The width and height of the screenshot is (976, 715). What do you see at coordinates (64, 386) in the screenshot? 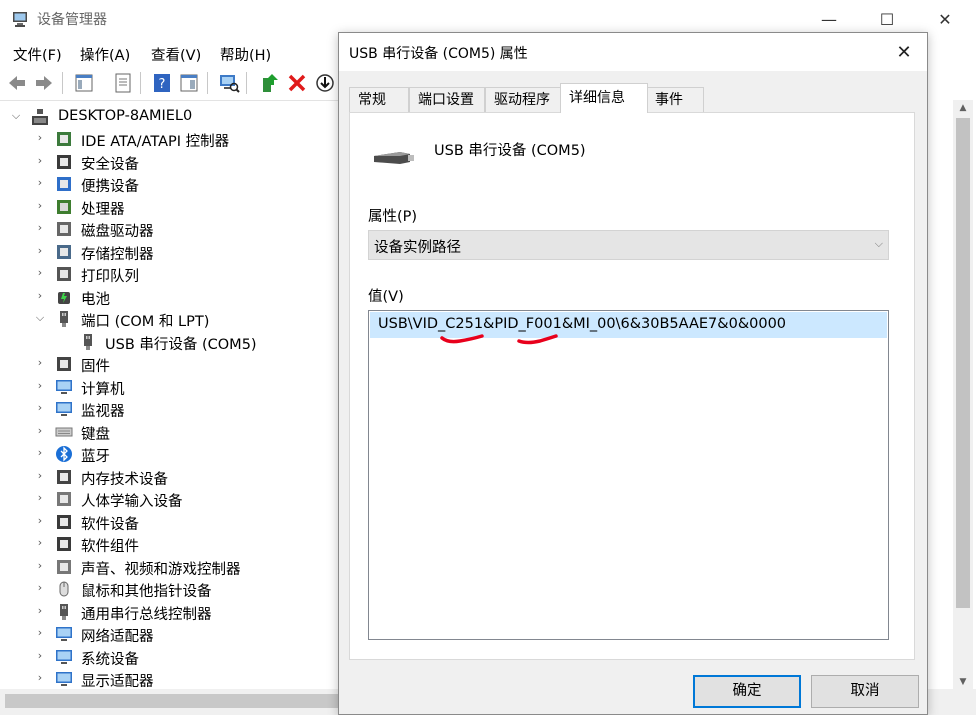
I see `computer-icon` at bounding box center [64, 386].